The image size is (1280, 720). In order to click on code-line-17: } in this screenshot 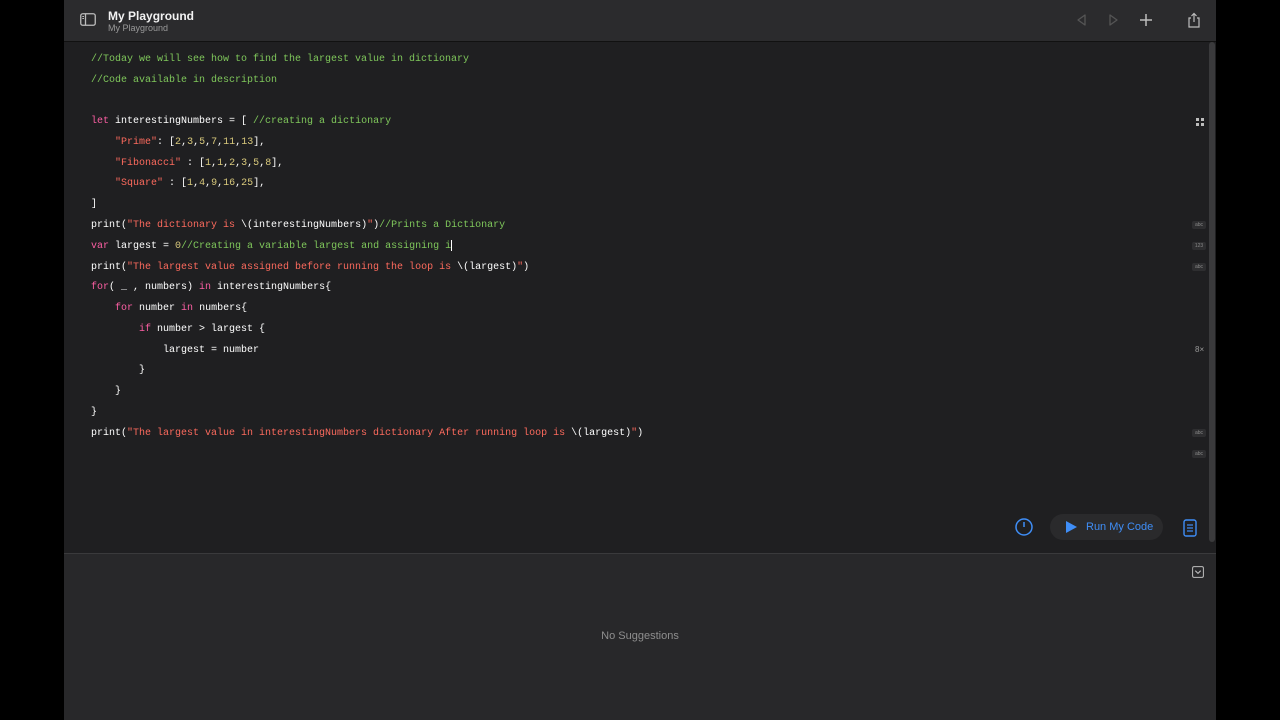, I will do `click(106, 392)`.